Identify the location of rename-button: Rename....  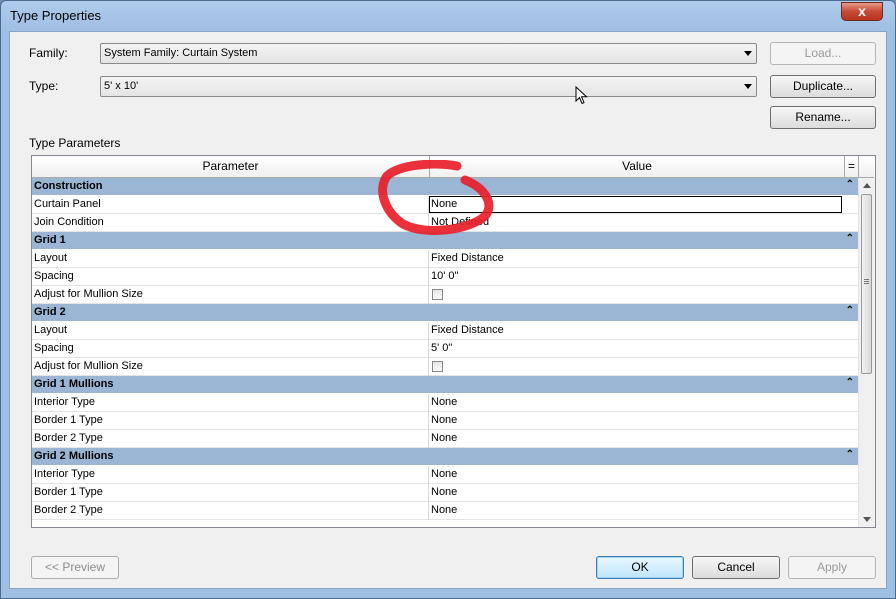
(823, 117).